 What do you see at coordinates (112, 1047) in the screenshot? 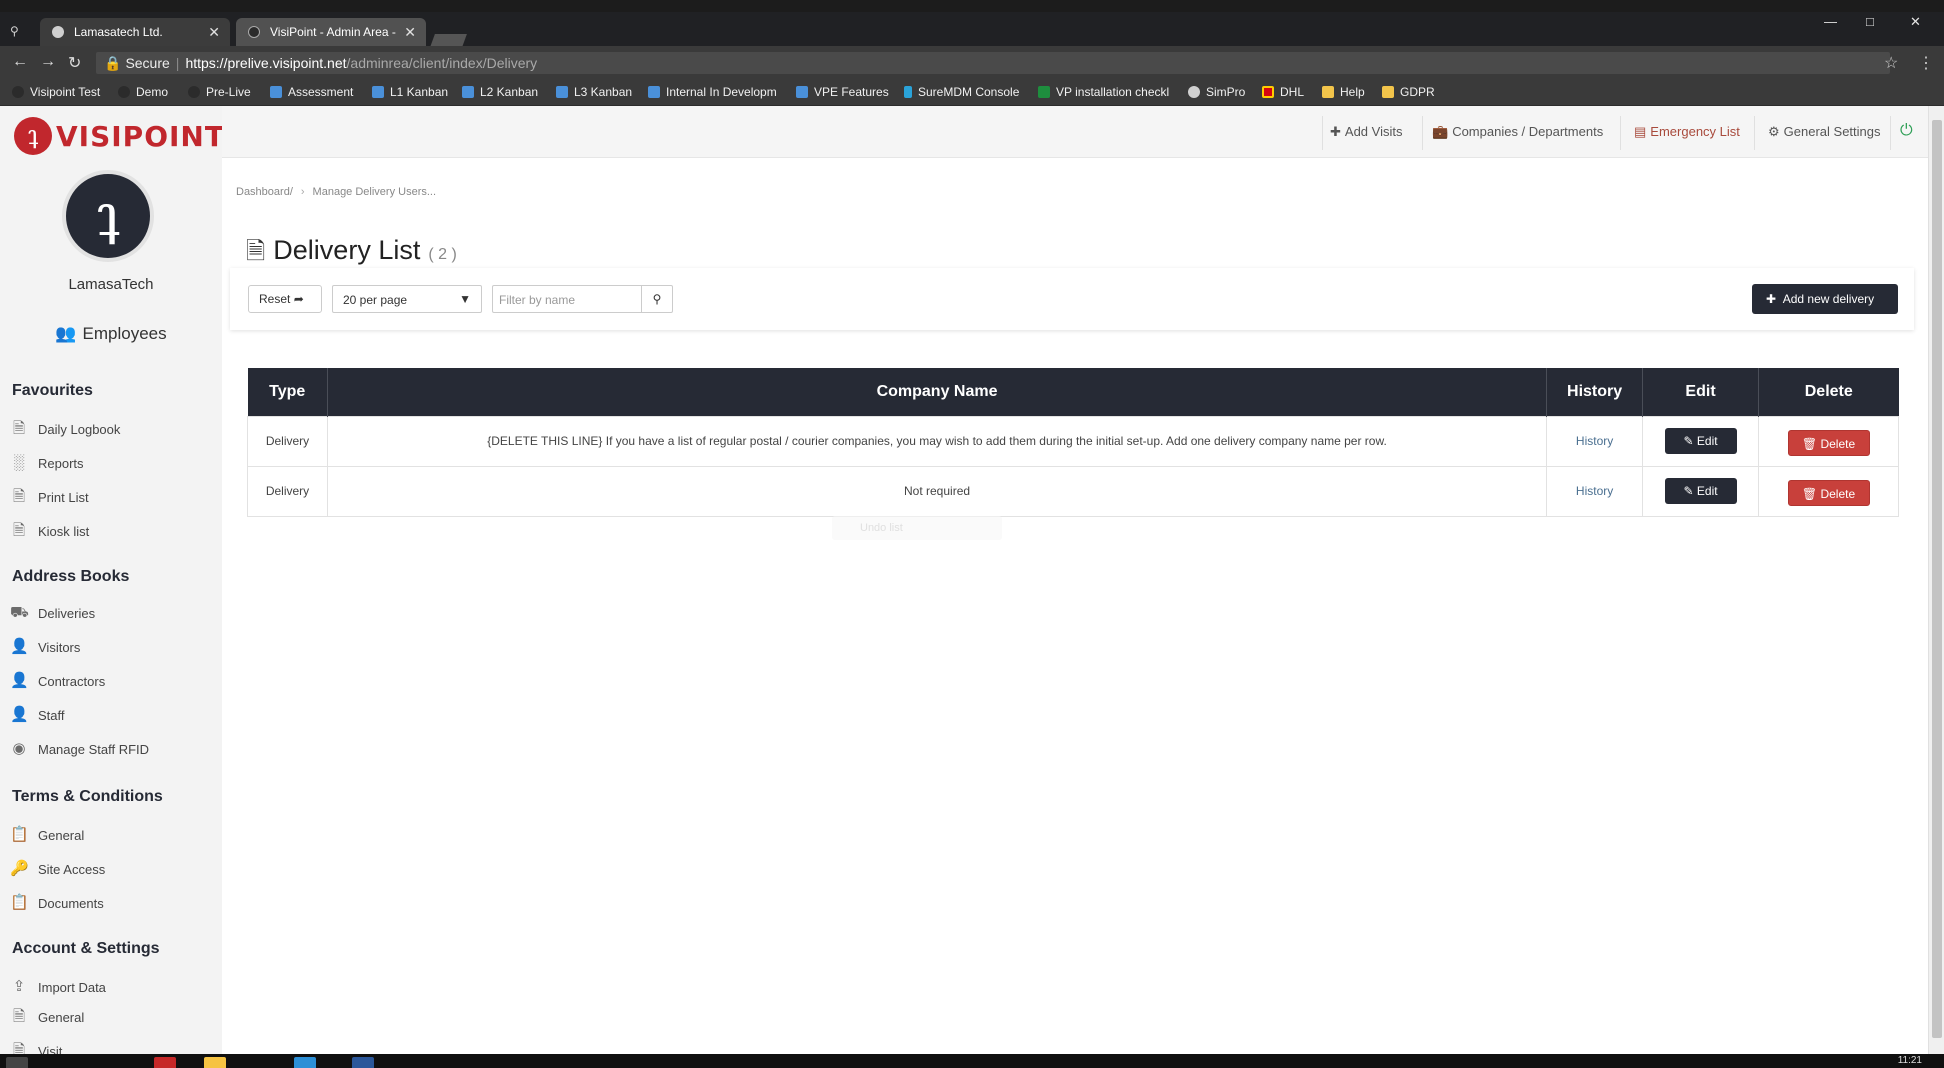
I see `sidebar-item-visit: 🗎 Visit` at bounding box center [112, 1047].